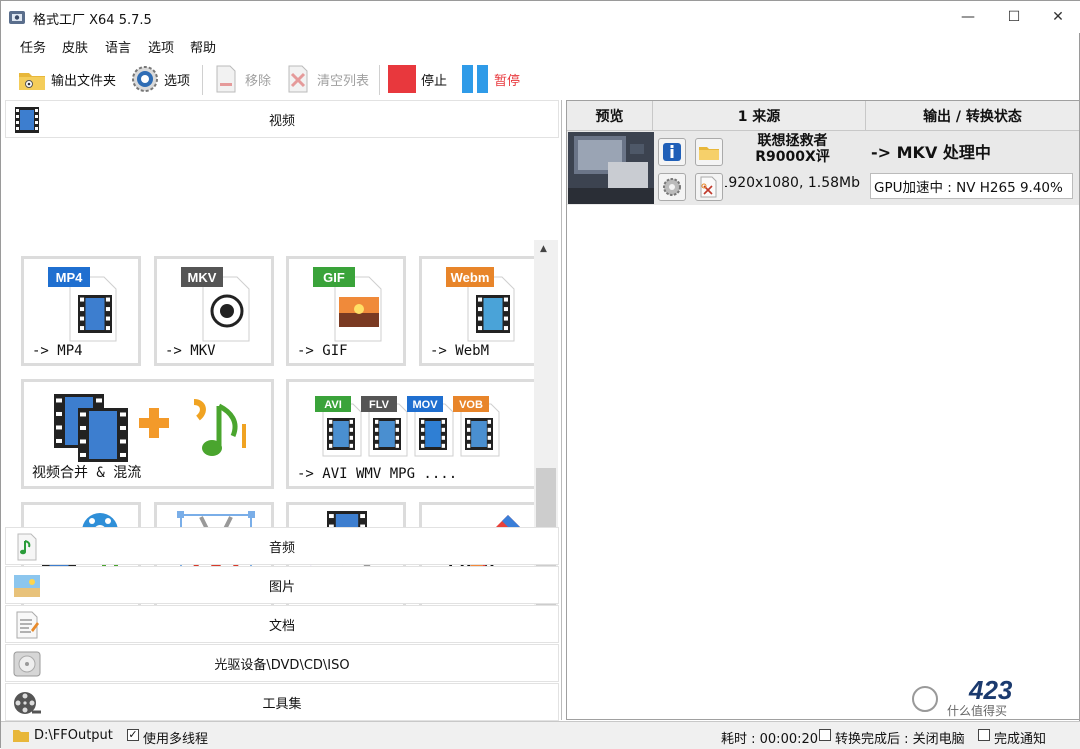  Describe the element at coordinates (971, 186) in the screenshot. I see `progress-status: GPU加速中 : NV H265 9.40%` at that location.